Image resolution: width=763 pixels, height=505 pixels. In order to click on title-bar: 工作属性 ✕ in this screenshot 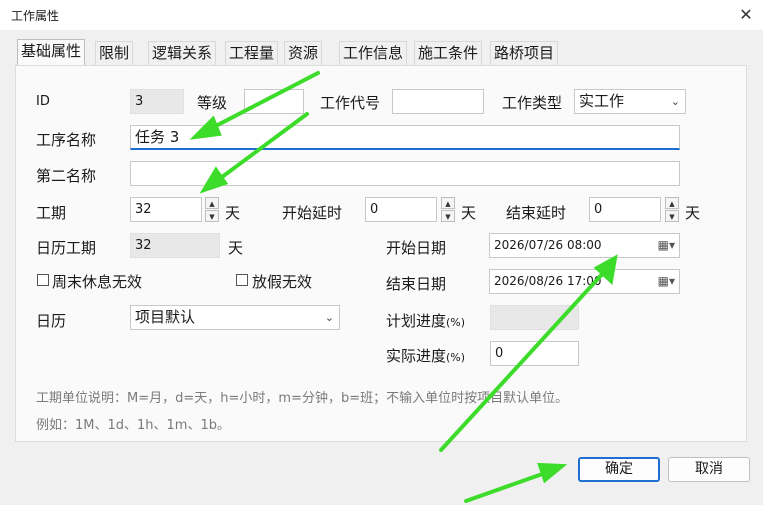, I will do `click(381, 15)`.